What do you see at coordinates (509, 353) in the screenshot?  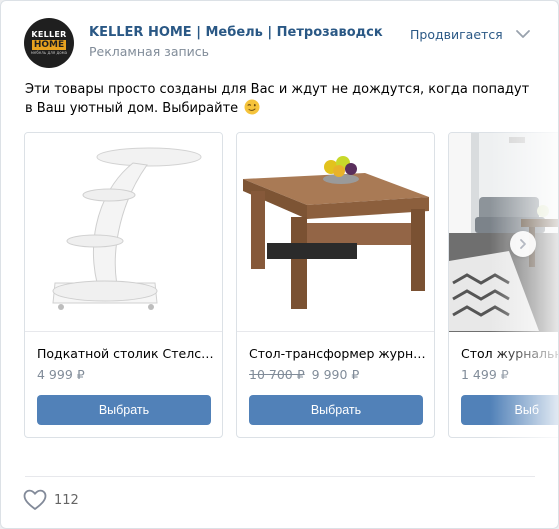 I see `product-title: Стол журнальн` at bounding box center [509, 353].